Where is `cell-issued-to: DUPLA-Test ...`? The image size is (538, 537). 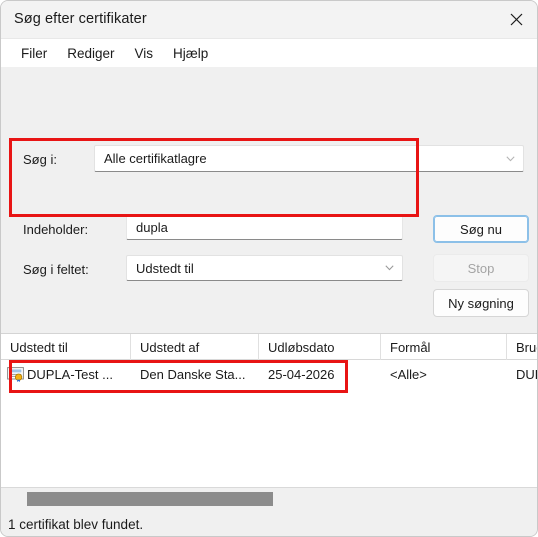 cell-issued-to: DUPLA-Test ... is located at coordinates (66, 374).